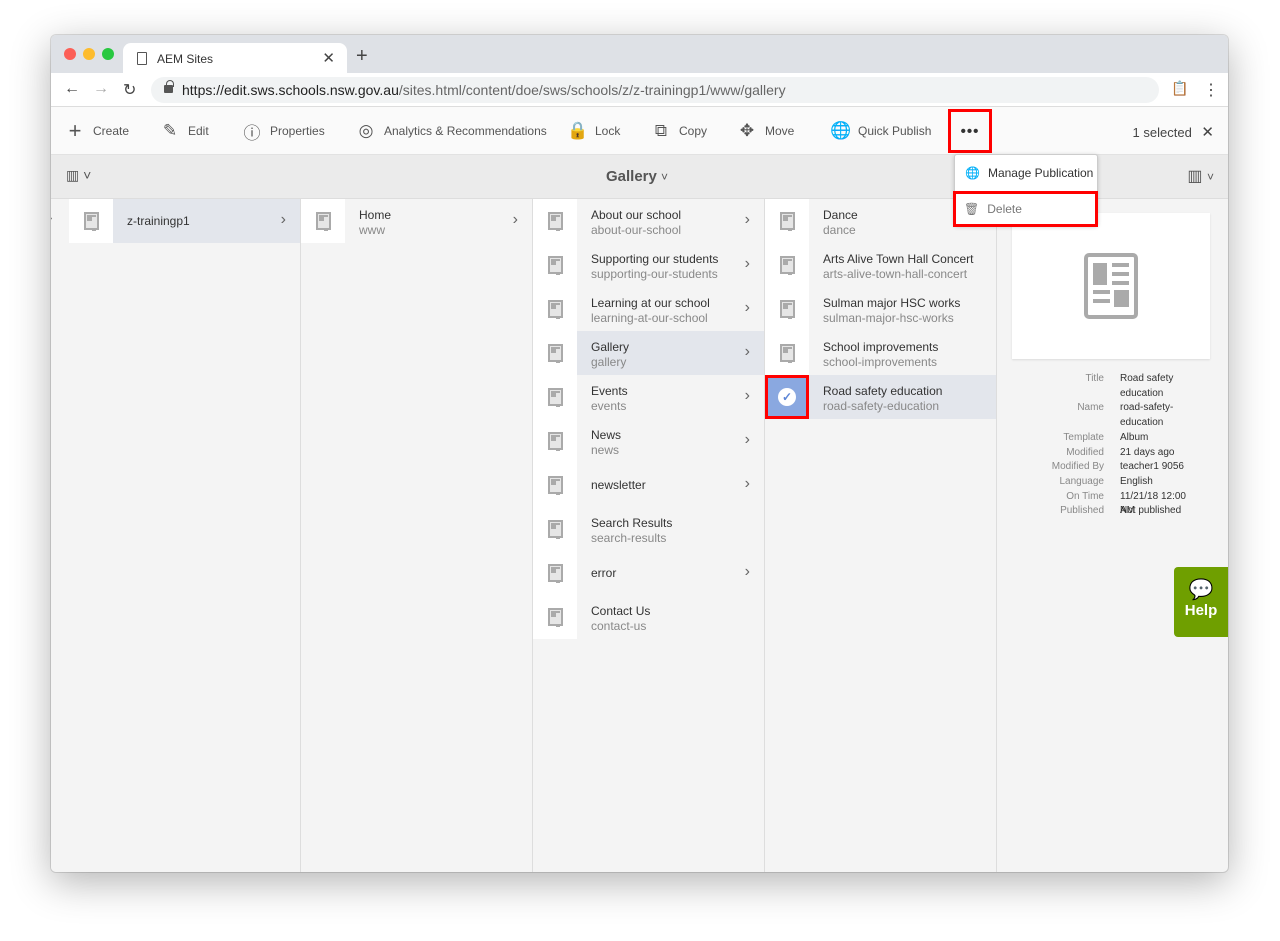 This screenshot has width=1280, height=941. Describe the element at coordinates (880, 353) in the screenshot. I see `list-item: School improvements school-improvements` at that location.